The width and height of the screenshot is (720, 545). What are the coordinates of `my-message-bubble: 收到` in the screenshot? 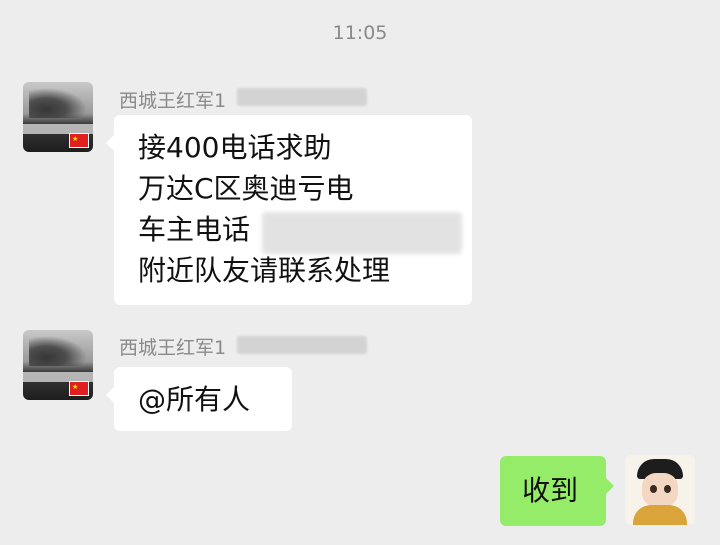 It's located at (557, 491).